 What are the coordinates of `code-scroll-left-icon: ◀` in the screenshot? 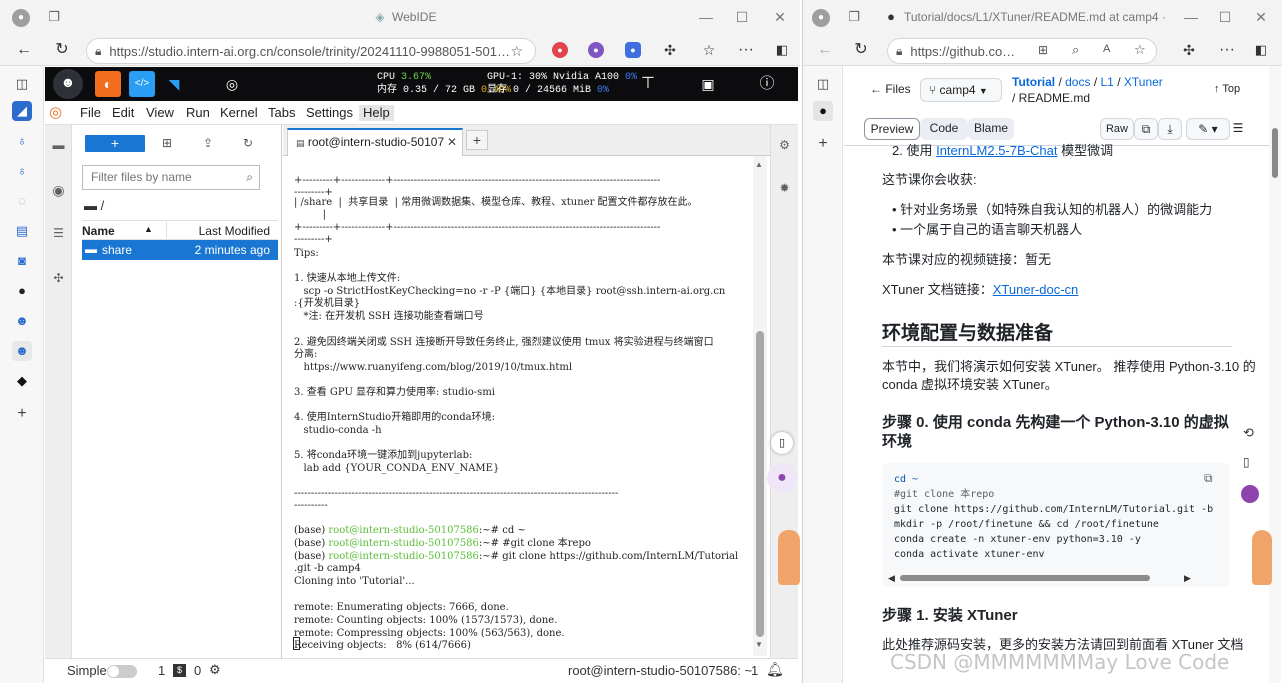 It's located at (891, 578).